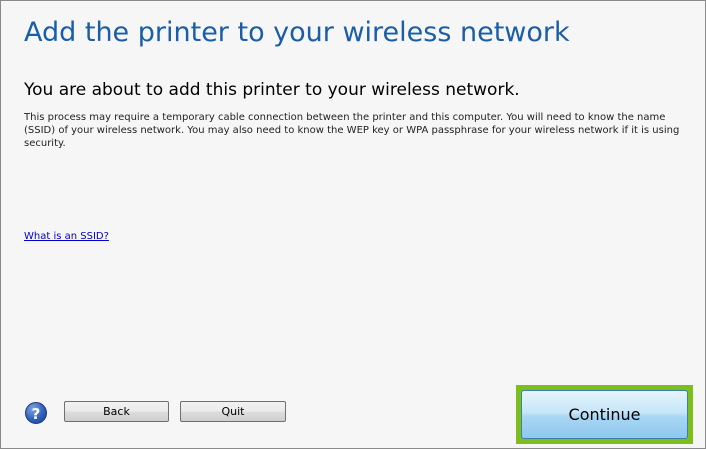 This screenshot has width=706, height=449. I want to click on continue-highlight-frame: Continue, so click(604, 414).